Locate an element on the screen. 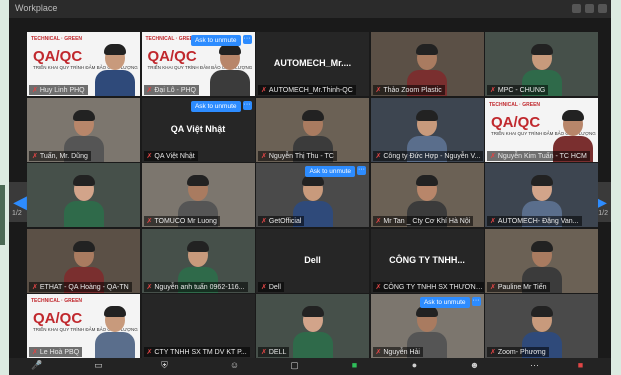 This screenshot has width=621, height=375. participant-name: AUTOMECH_Mr.Thinh-QC is located at coordinates (310, 90).